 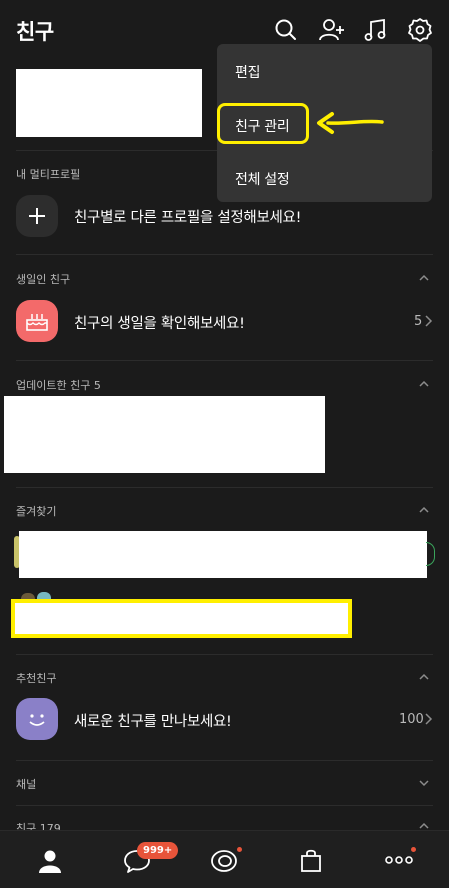 What do you see at coordinates (286, 30) in the screenshot?
I see `search-icon` at bounding box center [286, 30].